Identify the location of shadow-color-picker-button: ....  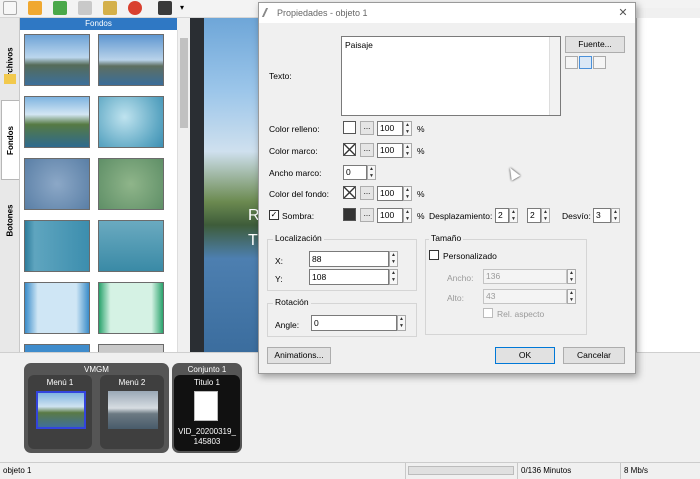
(367, 215).